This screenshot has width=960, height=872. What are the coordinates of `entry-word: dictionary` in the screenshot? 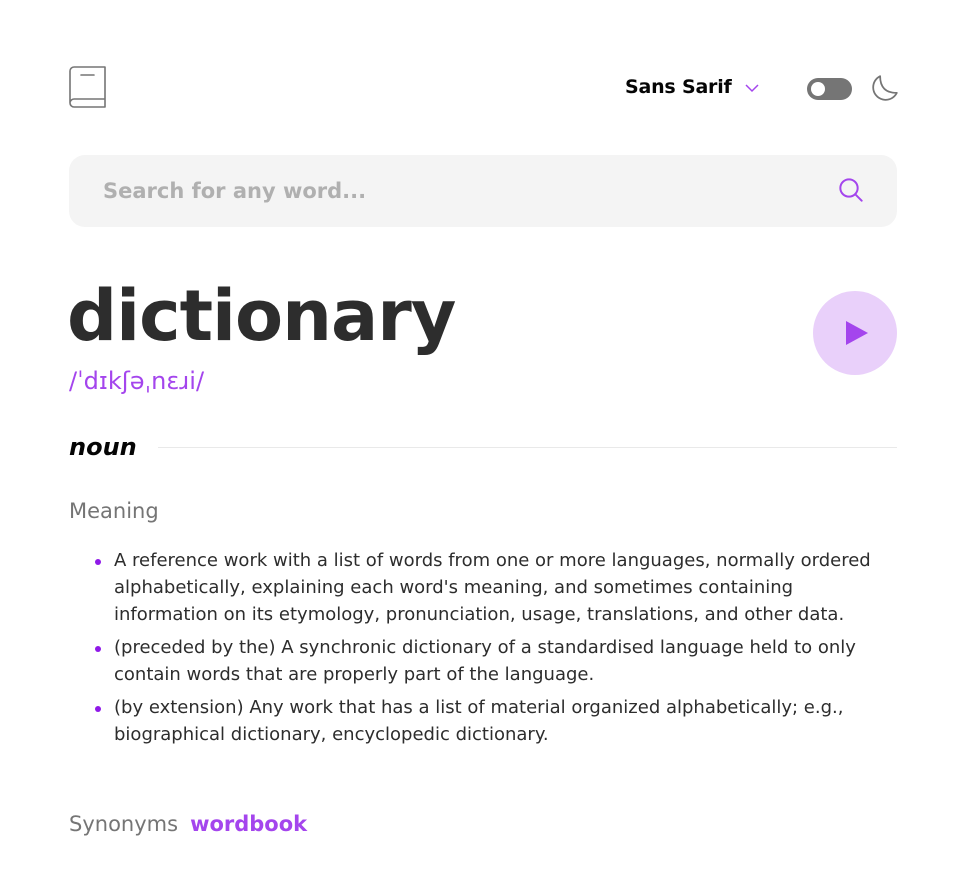 It's located at (261, 316).